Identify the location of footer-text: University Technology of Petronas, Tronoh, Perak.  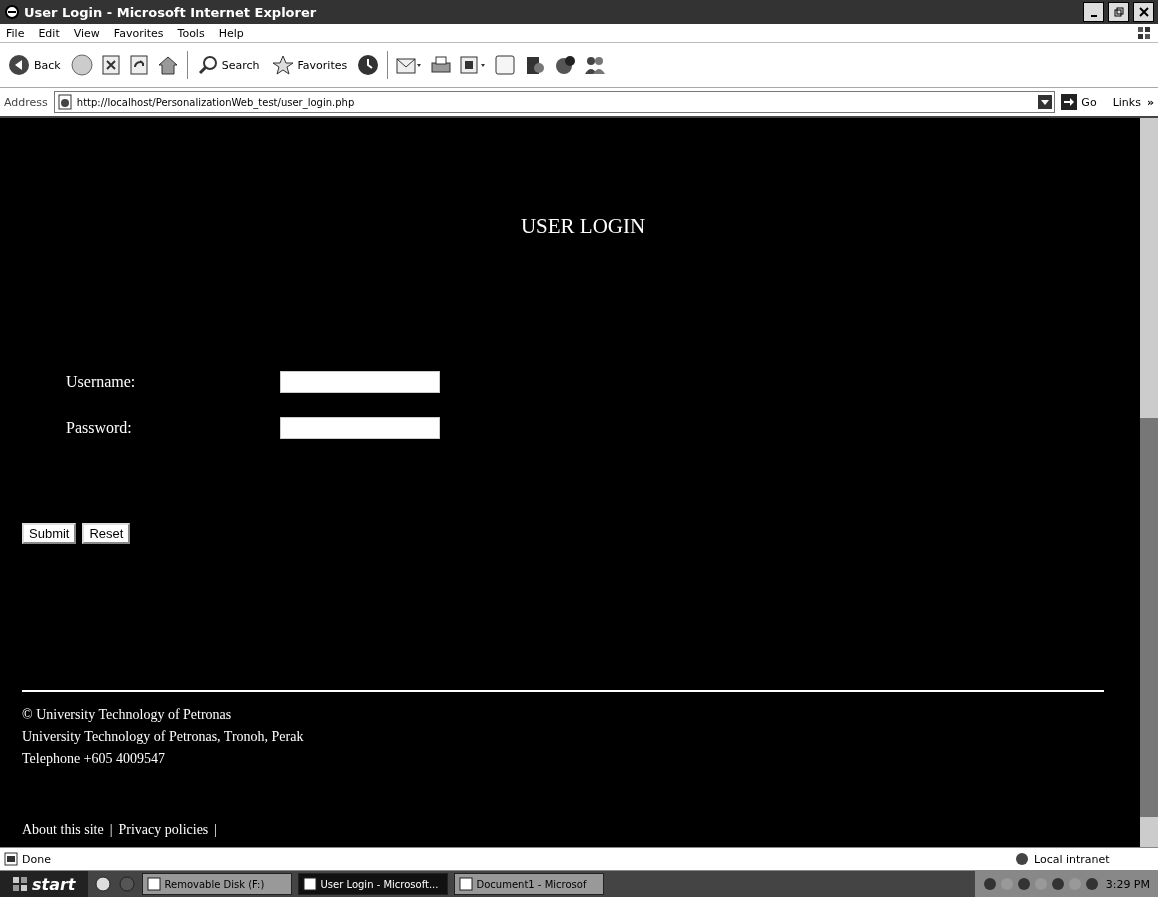
(163, 737).